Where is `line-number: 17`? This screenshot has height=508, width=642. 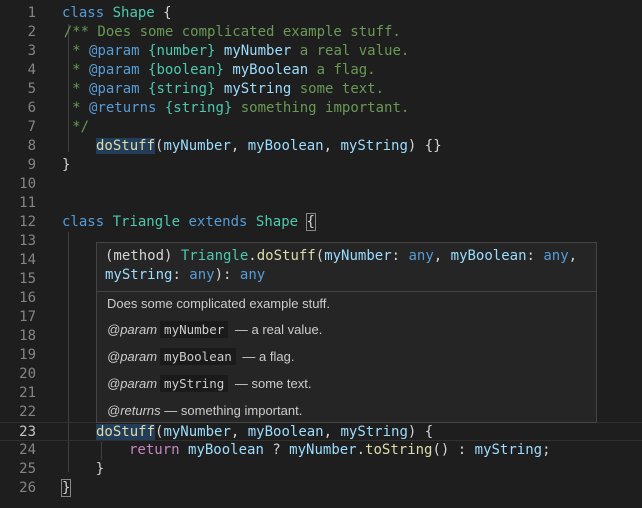 line-number: 17 is located at coordinates (27, 317).